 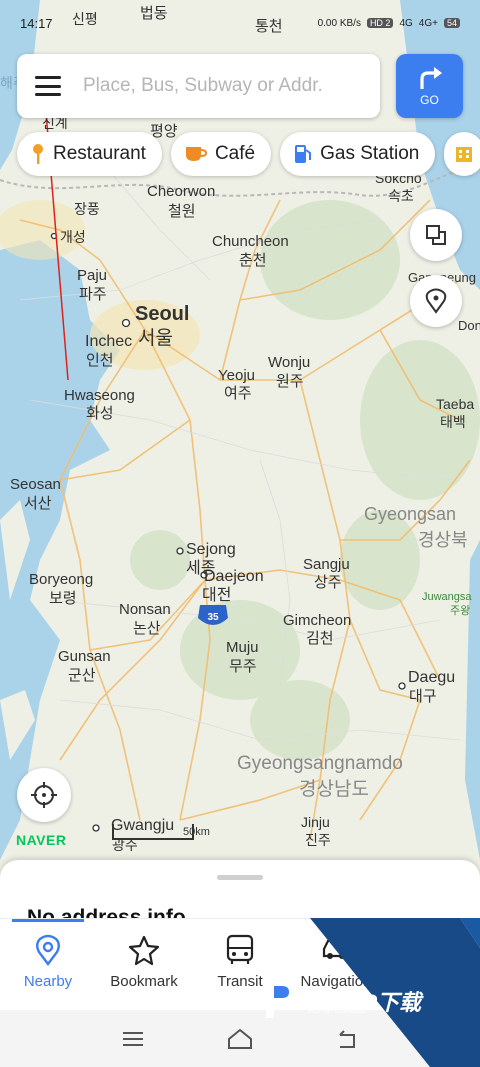 I want to click on map-label: Yeoju, so click(x=236, y=375).